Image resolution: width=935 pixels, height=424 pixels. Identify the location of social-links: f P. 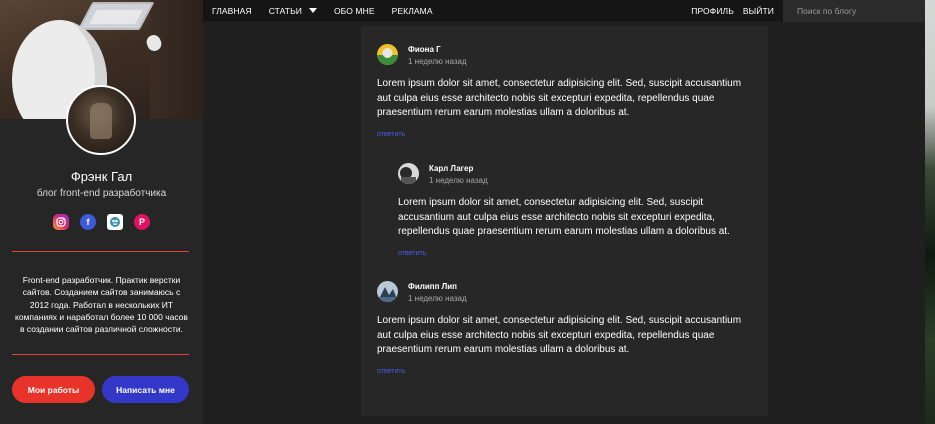
(101, 222).